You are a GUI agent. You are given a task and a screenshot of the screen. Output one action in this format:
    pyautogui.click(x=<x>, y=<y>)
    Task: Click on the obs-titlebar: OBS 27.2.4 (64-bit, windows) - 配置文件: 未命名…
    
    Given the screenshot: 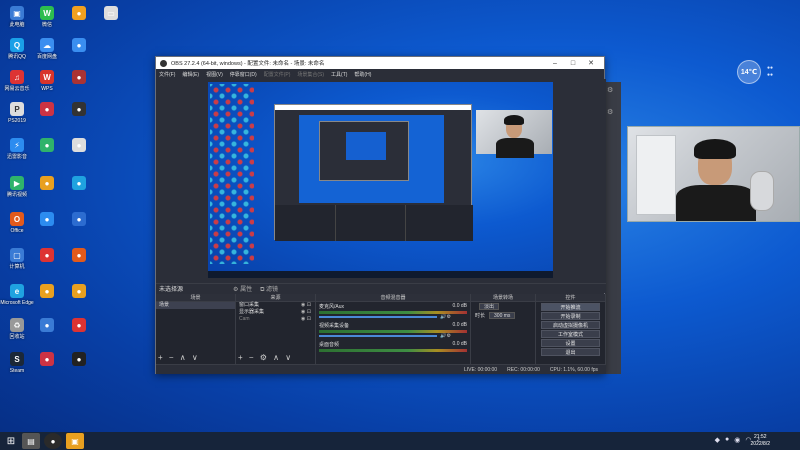 What is the action you would take?
    pyautogui.click(x=380, y=63)
    